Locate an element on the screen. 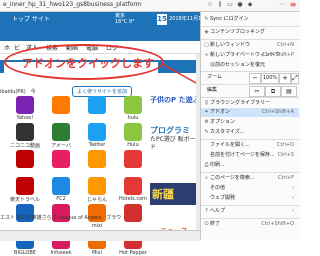  menu-content-blocking: ◈ コンテンツブロッキング is located at coordinates (250, 32).